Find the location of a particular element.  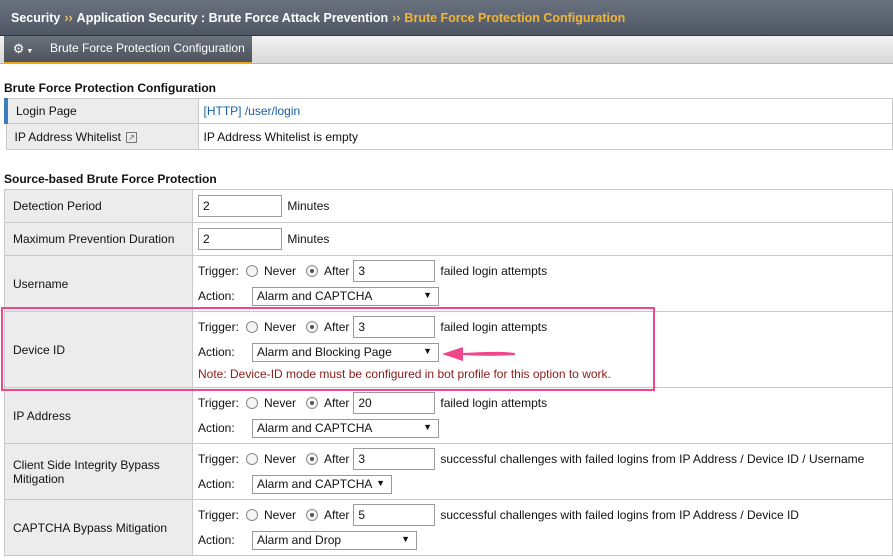

client-side-count-input is located at coordinates (394, 459).